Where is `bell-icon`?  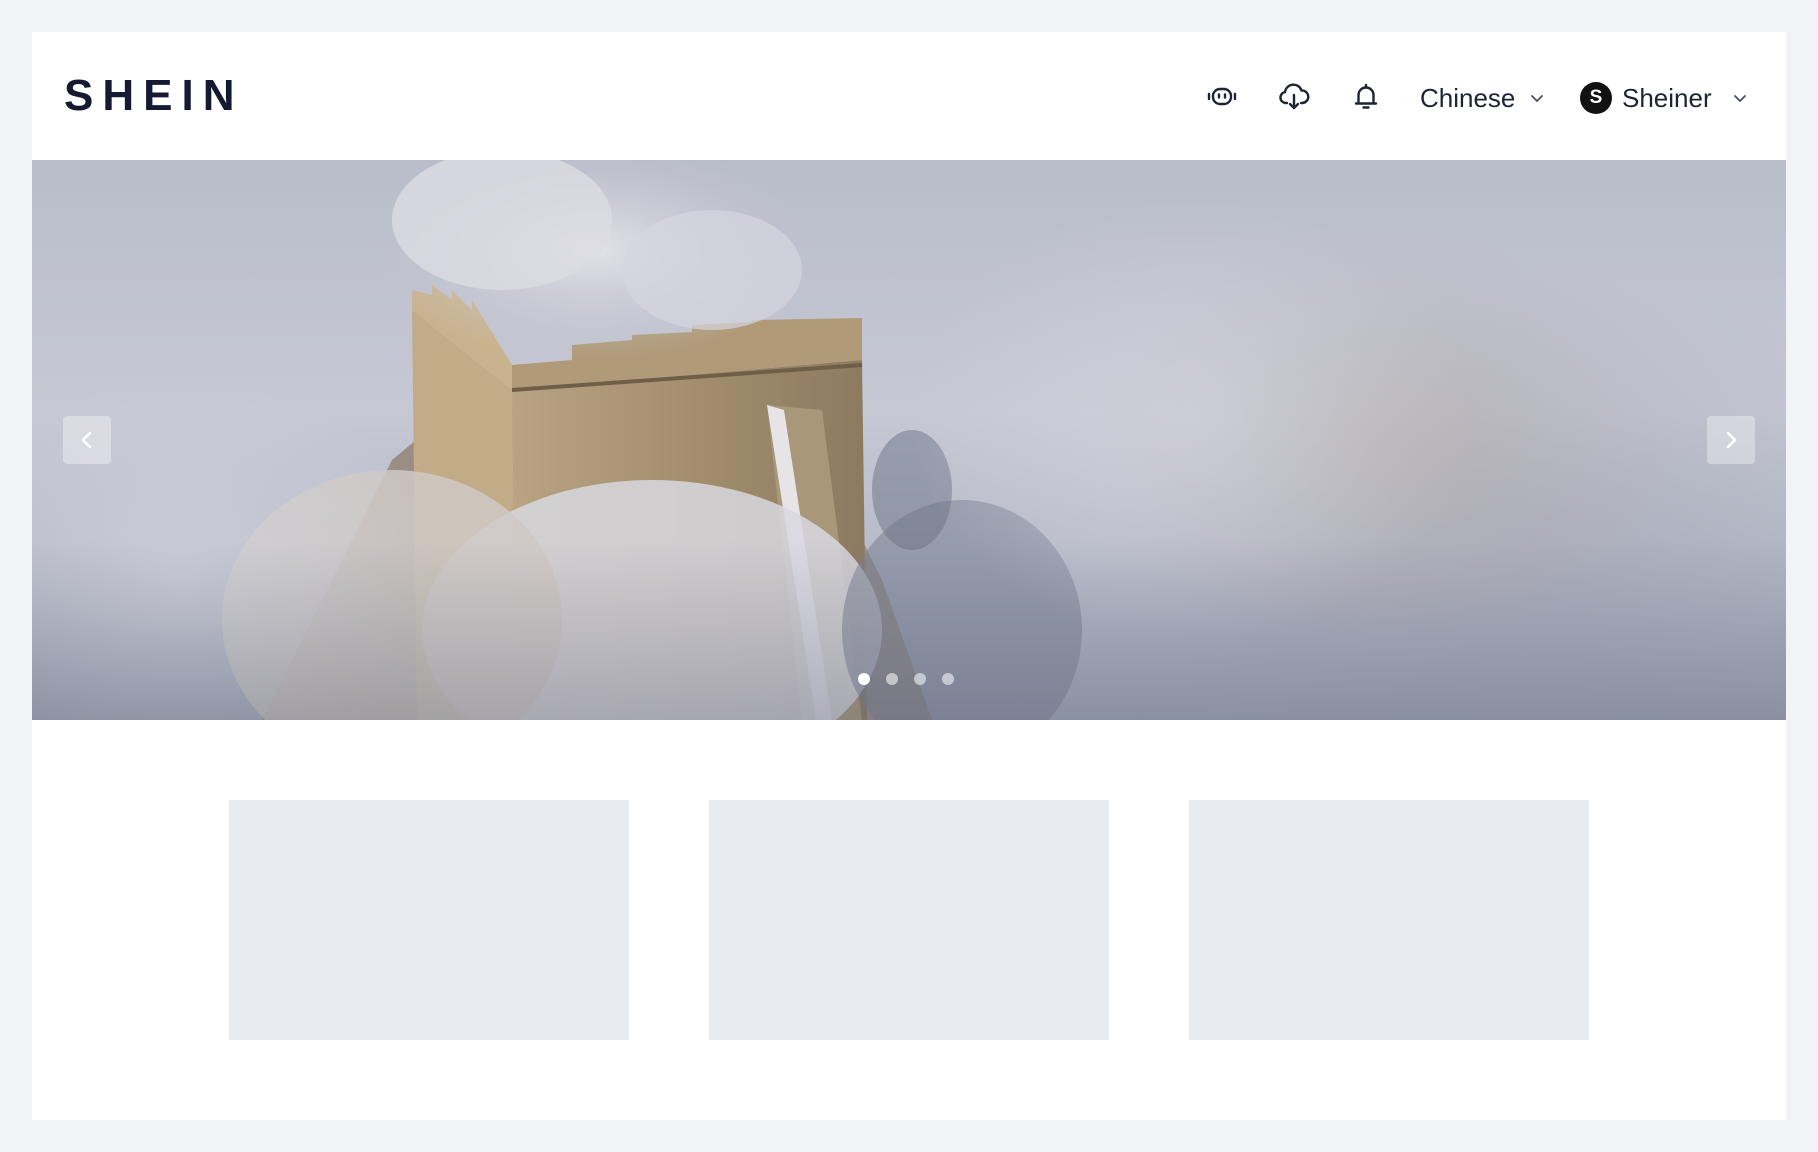 bell-icon is located at coordinates (1366, 97).